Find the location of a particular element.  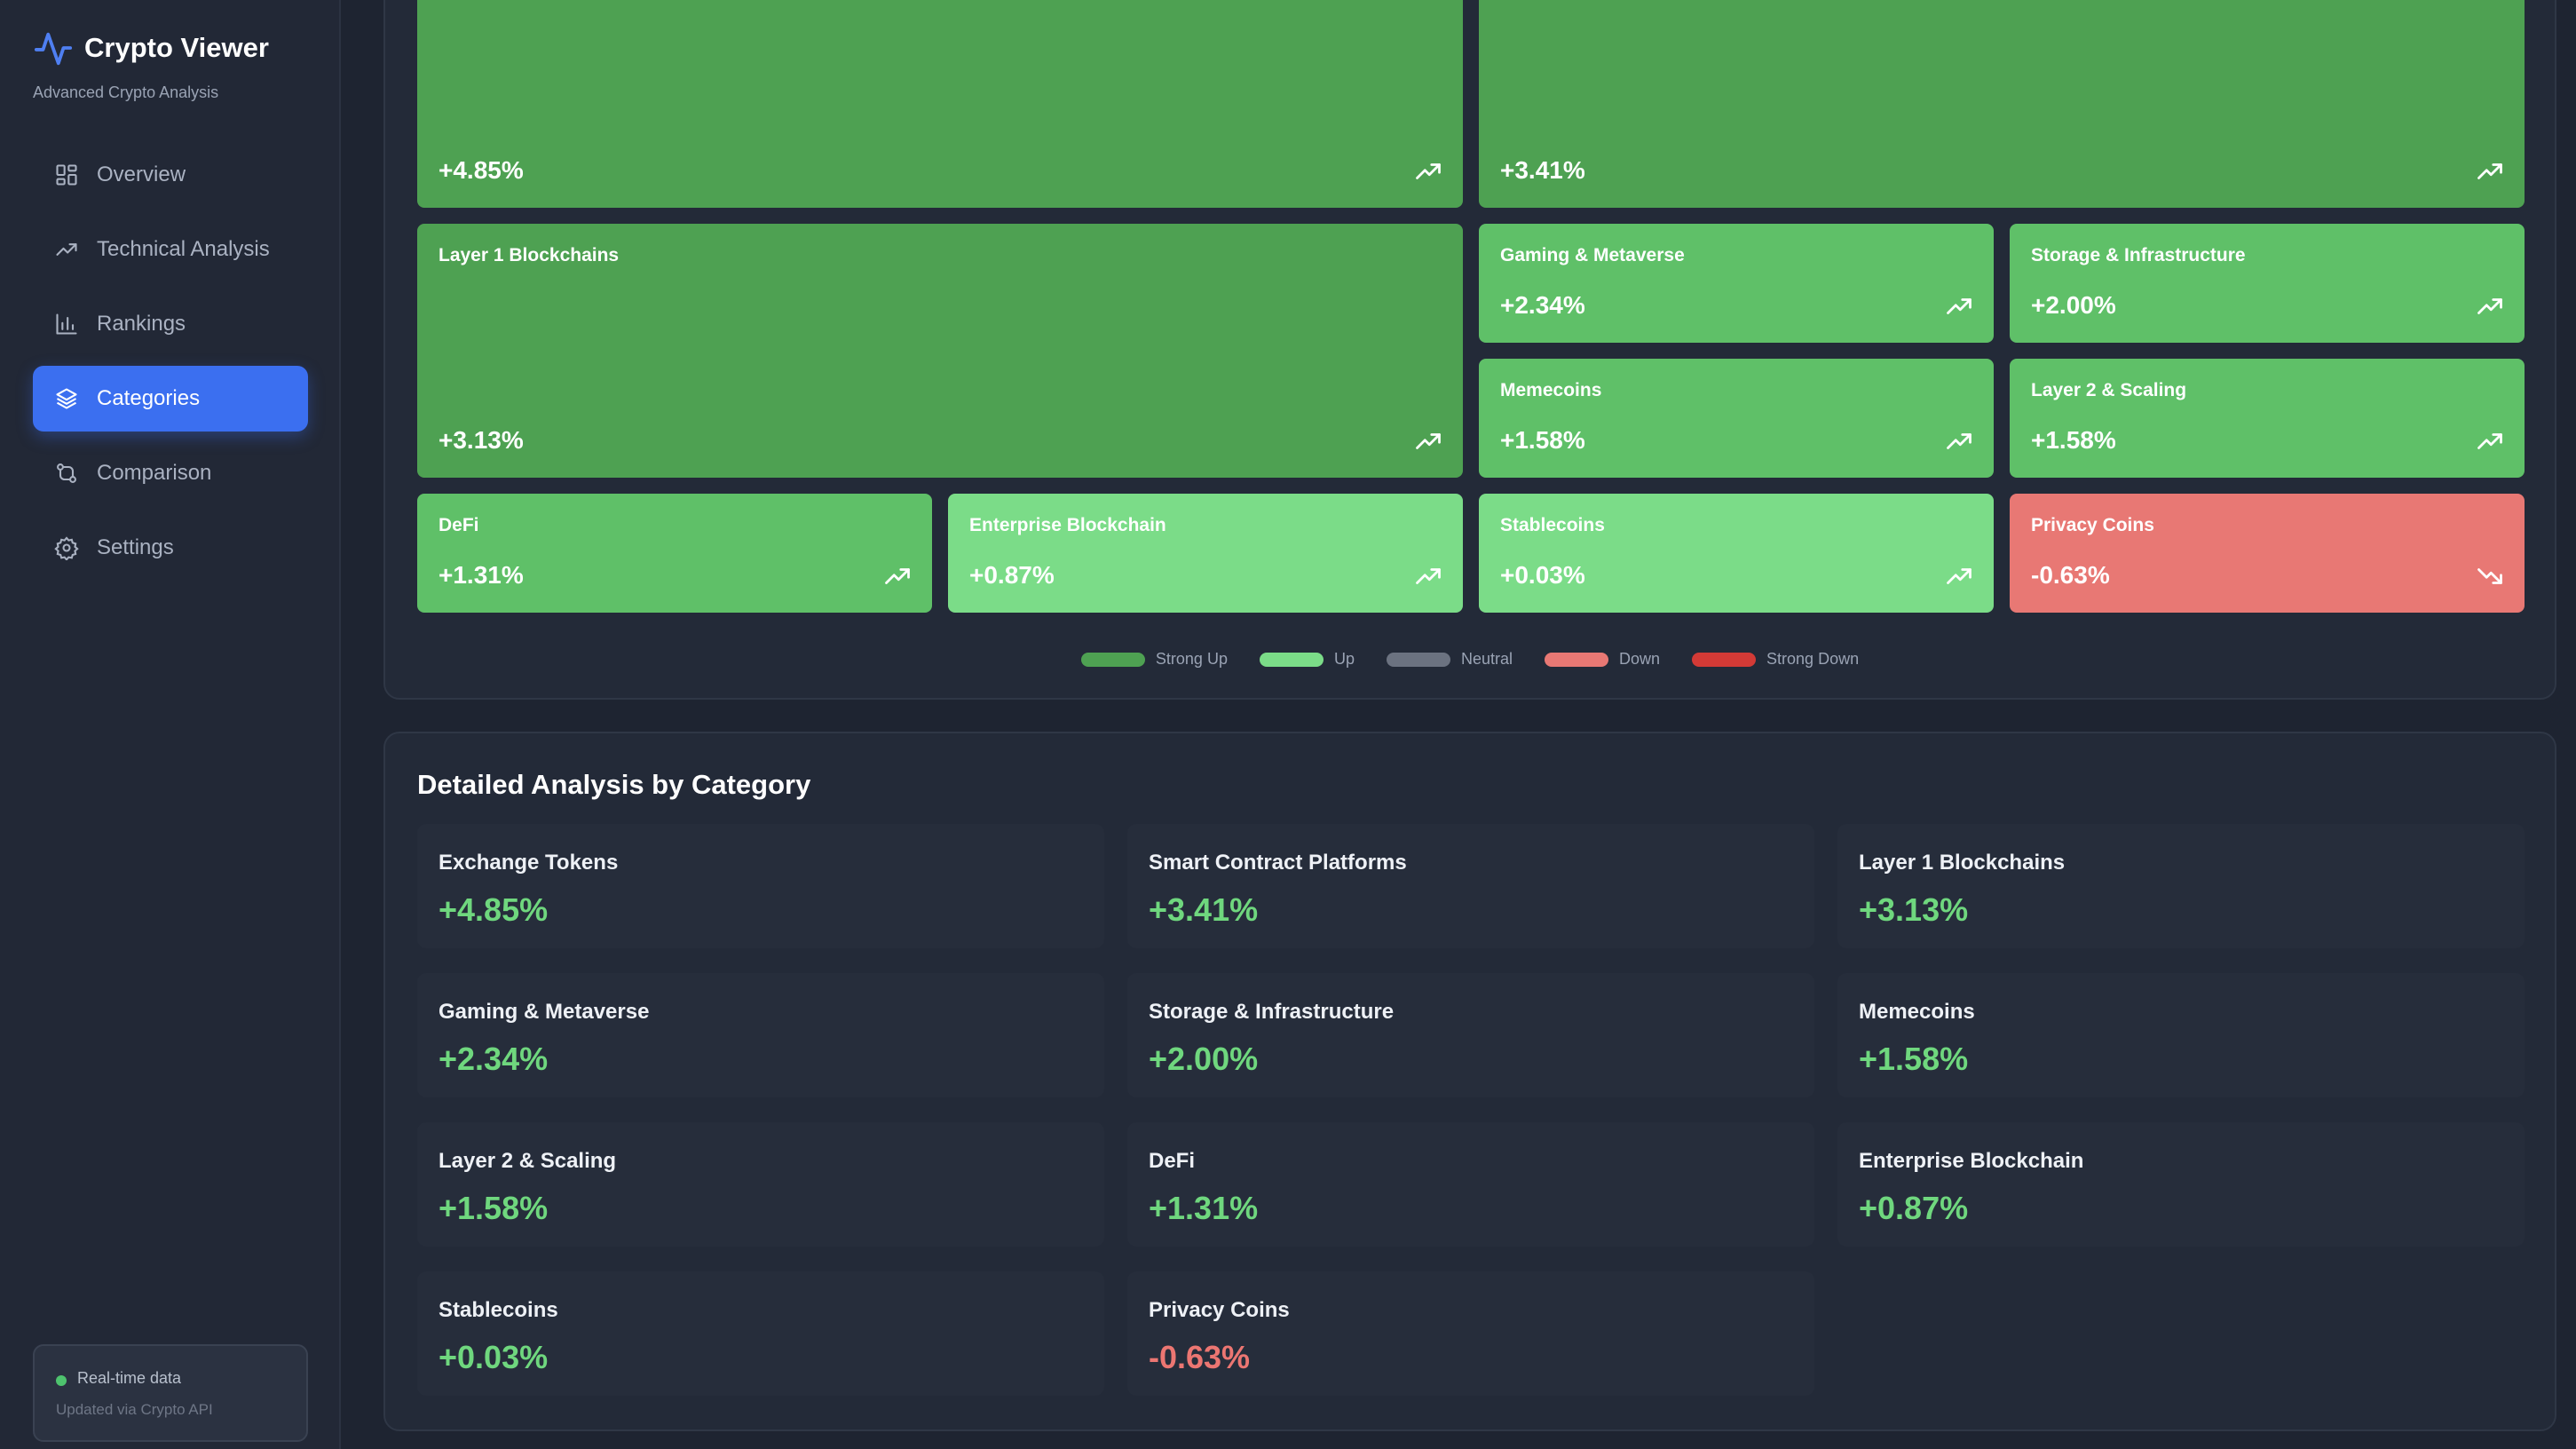

tile-name: Layer 2 & Scaling is located at coordinates (2109, 390).